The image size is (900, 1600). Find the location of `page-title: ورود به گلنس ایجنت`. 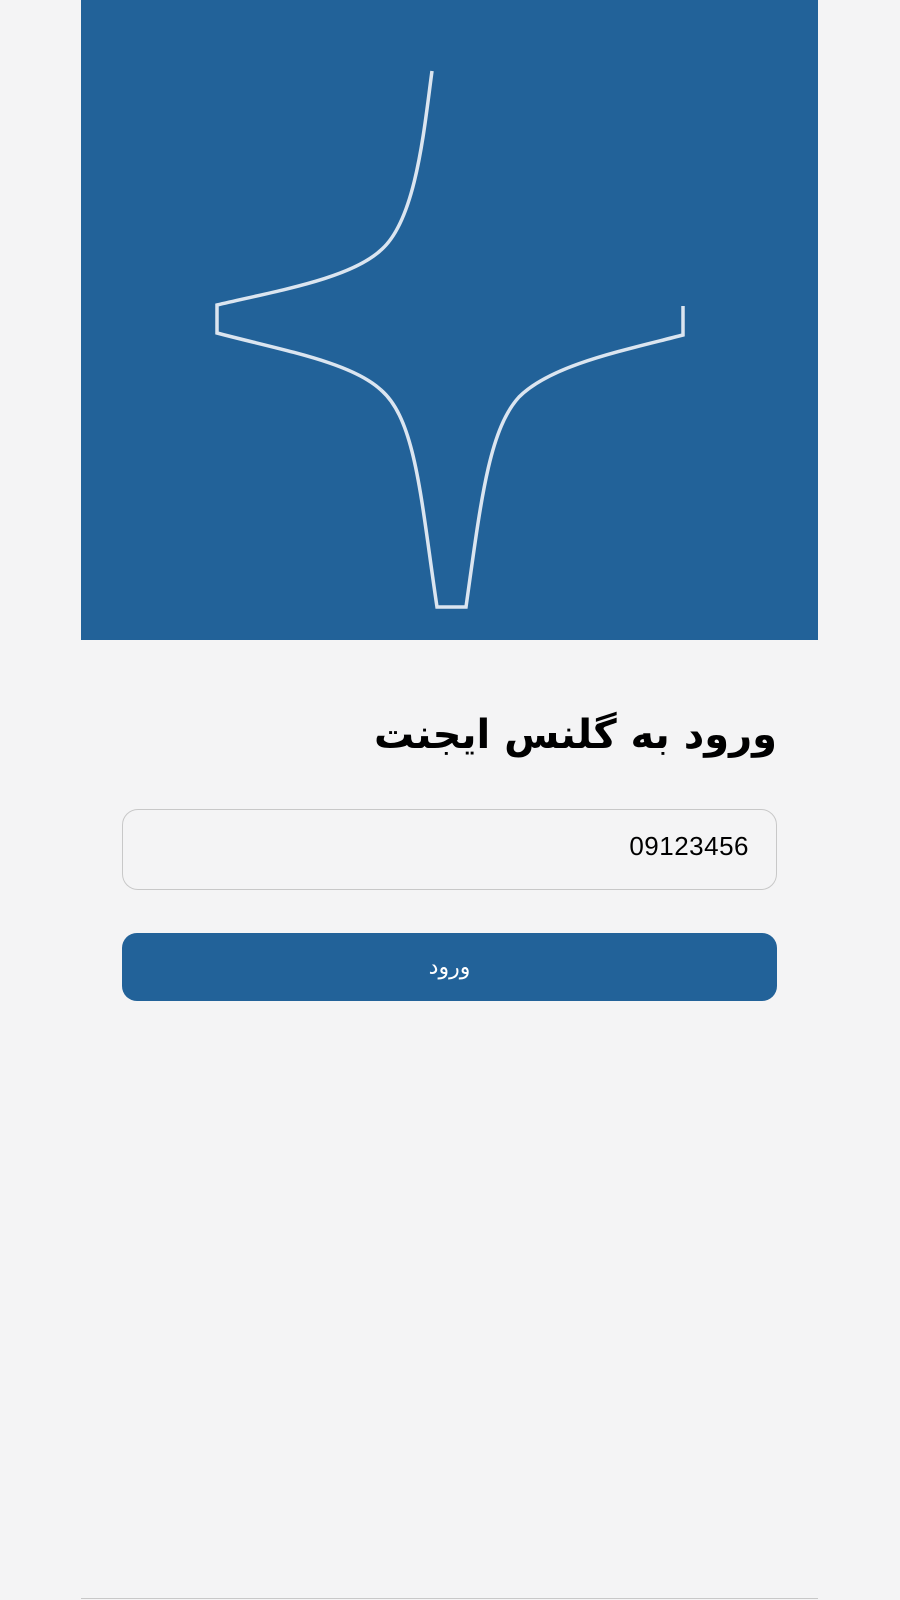

page-title: ورود به گلنس ایجنت is located at coordinates (575, 735).